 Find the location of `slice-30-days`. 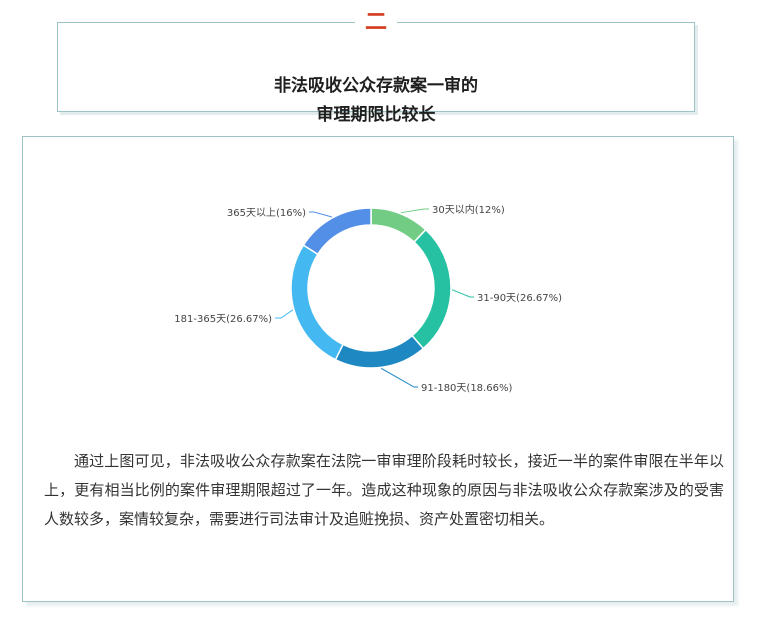

slice-30-days is located at coordinates (398, 225).